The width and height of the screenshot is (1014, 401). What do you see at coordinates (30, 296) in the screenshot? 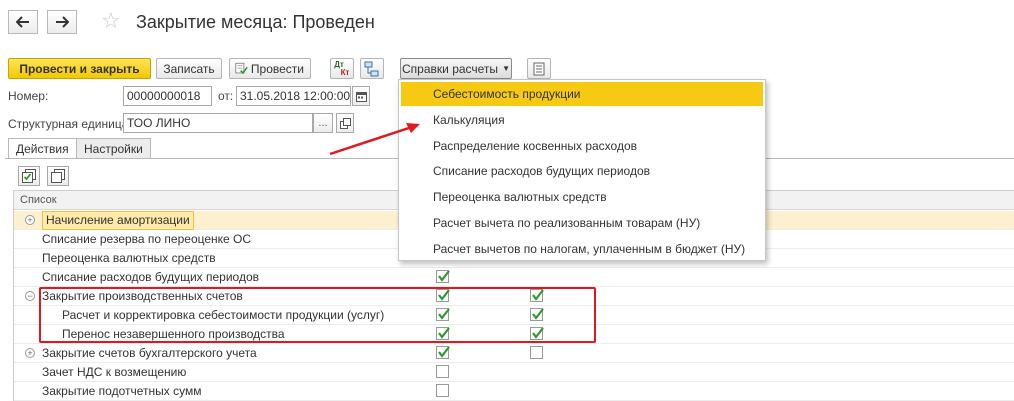
I see `collapse-icon: −` at bounding box center [30, 296].